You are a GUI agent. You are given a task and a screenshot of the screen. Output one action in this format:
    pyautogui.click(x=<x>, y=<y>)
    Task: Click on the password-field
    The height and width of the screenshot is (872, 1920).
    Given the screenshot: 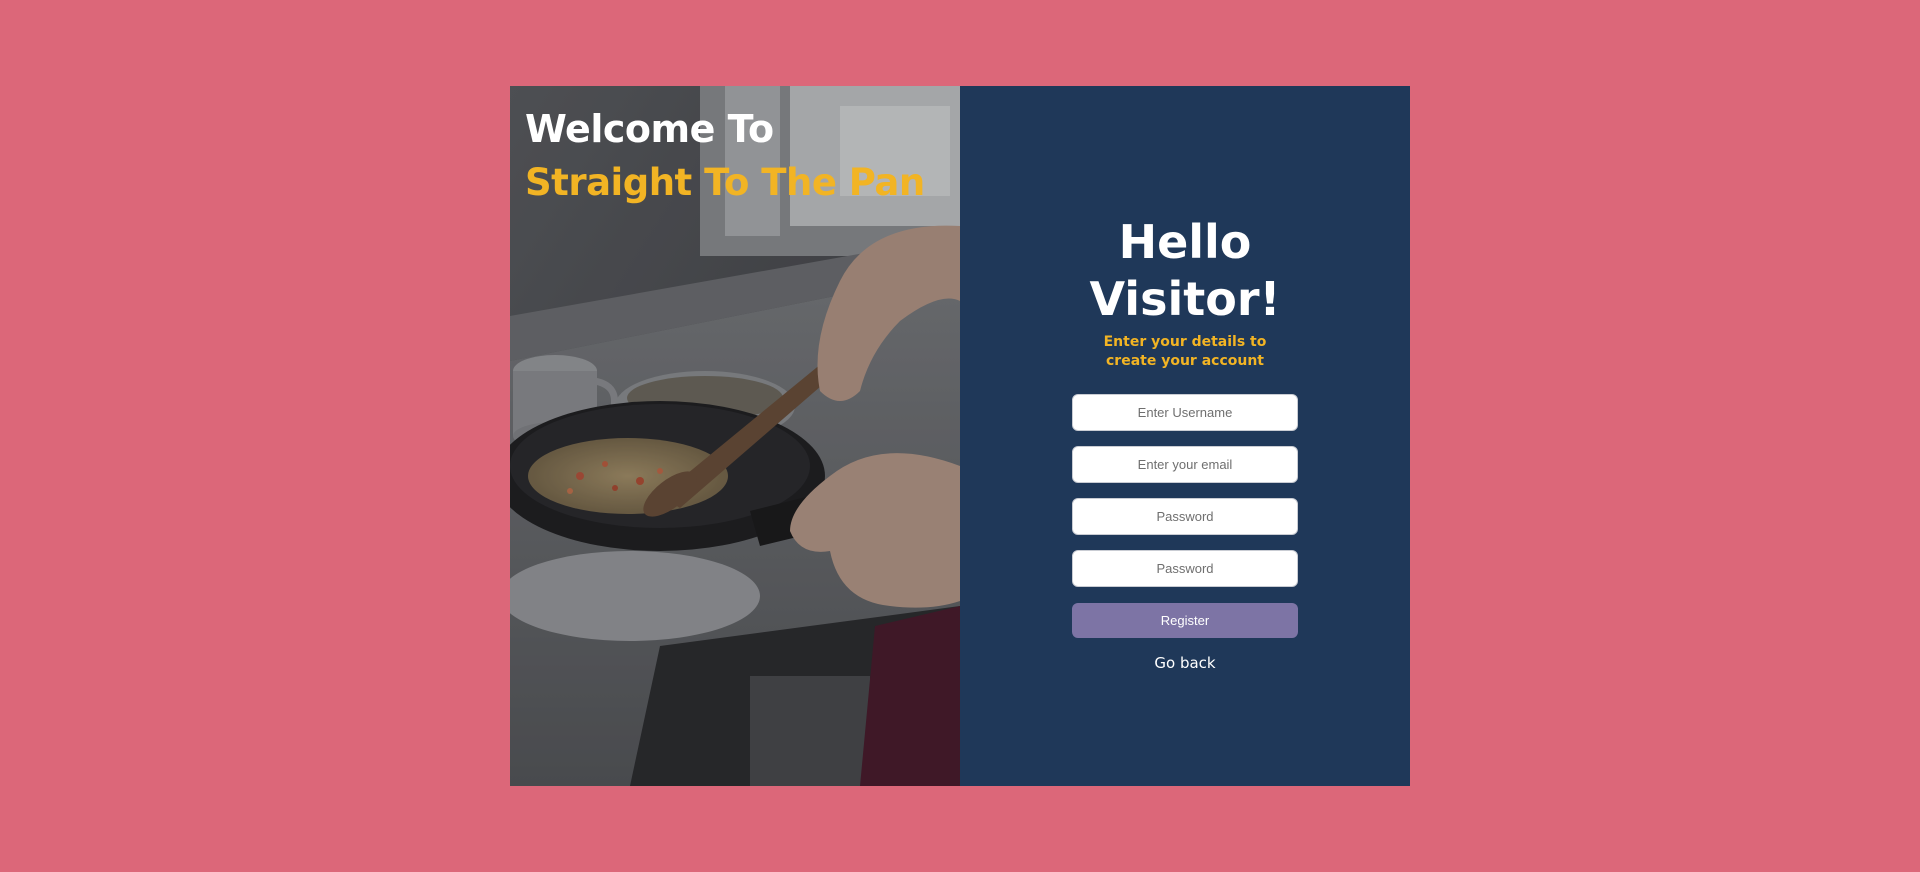 What is the action you would take?
    pyautogui.click(x=1185, y=516)
    